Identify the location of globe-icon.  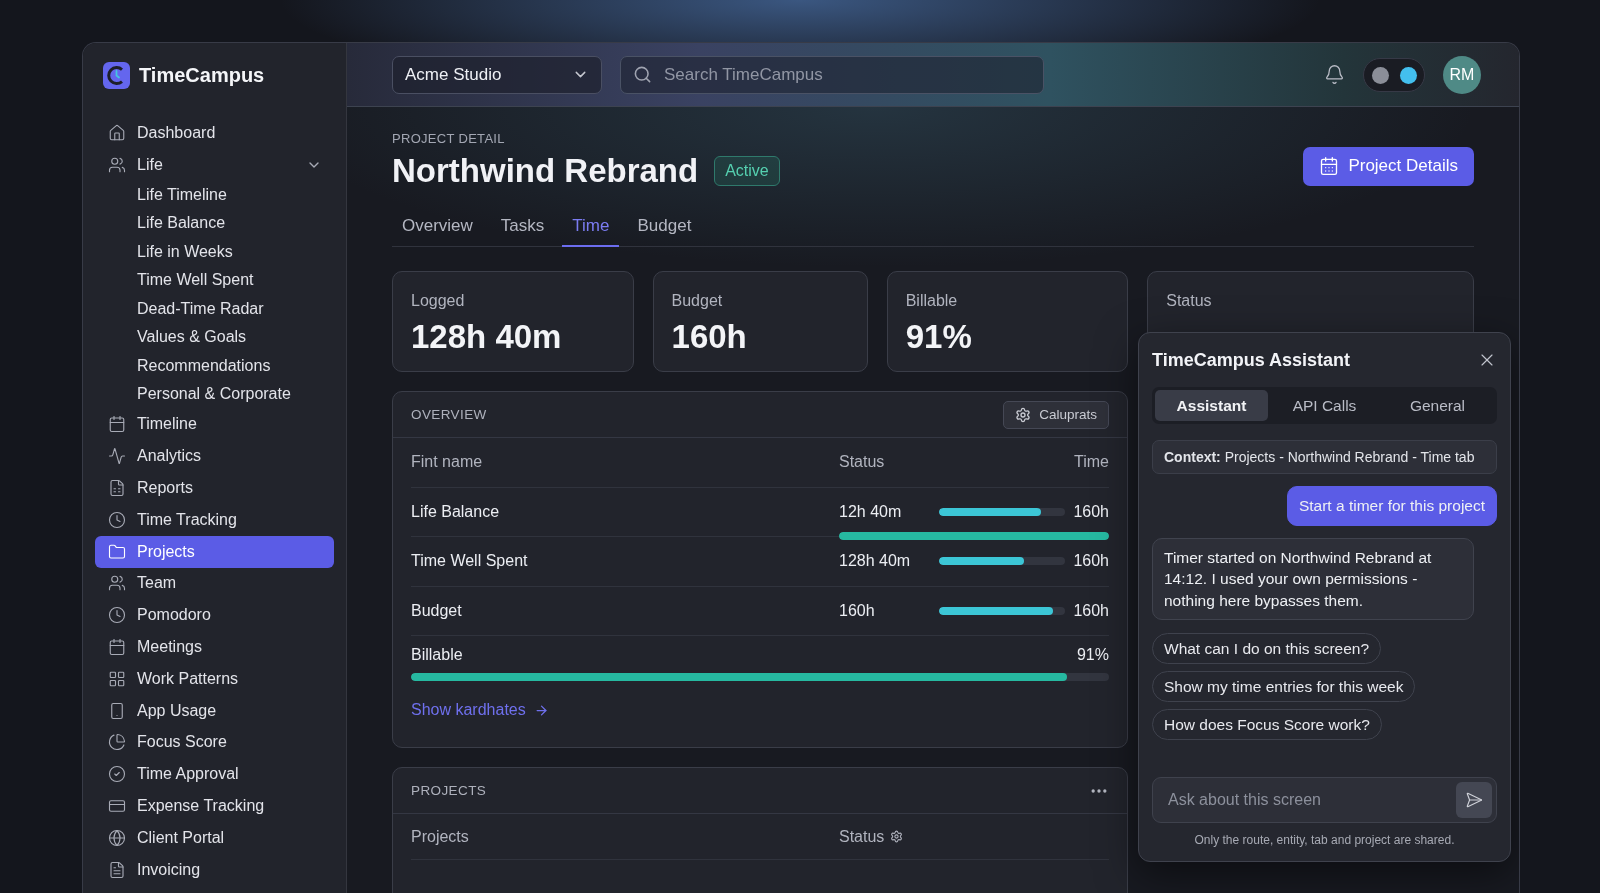
(117, 837).